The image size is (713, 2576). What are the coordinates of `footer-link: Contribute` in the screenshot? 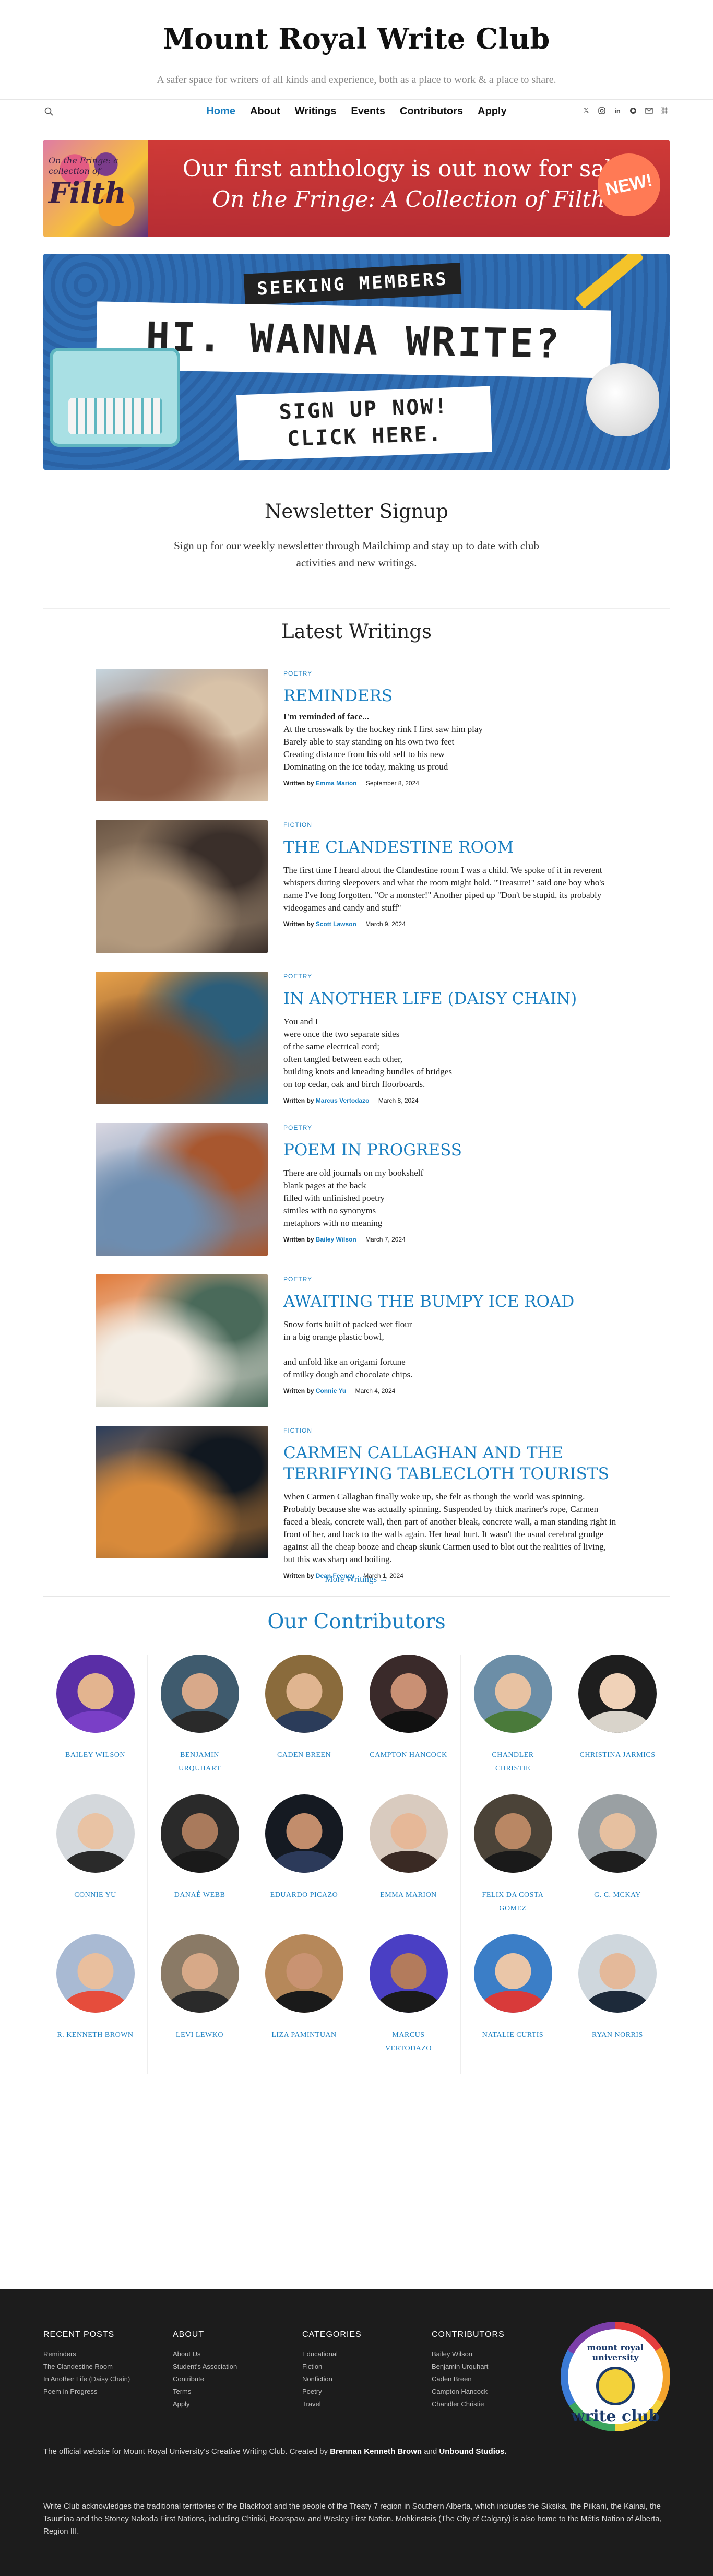 It's located at (237, 2379).